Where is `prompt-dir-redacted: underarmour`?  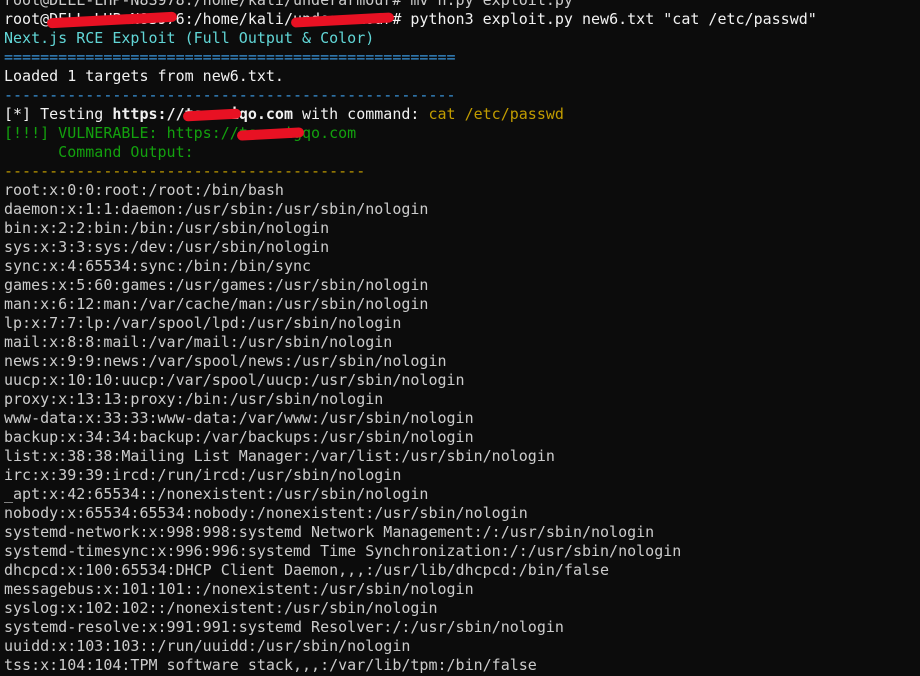 prompt-dir-redacted: underarmour is located at coordinates (343, 19).